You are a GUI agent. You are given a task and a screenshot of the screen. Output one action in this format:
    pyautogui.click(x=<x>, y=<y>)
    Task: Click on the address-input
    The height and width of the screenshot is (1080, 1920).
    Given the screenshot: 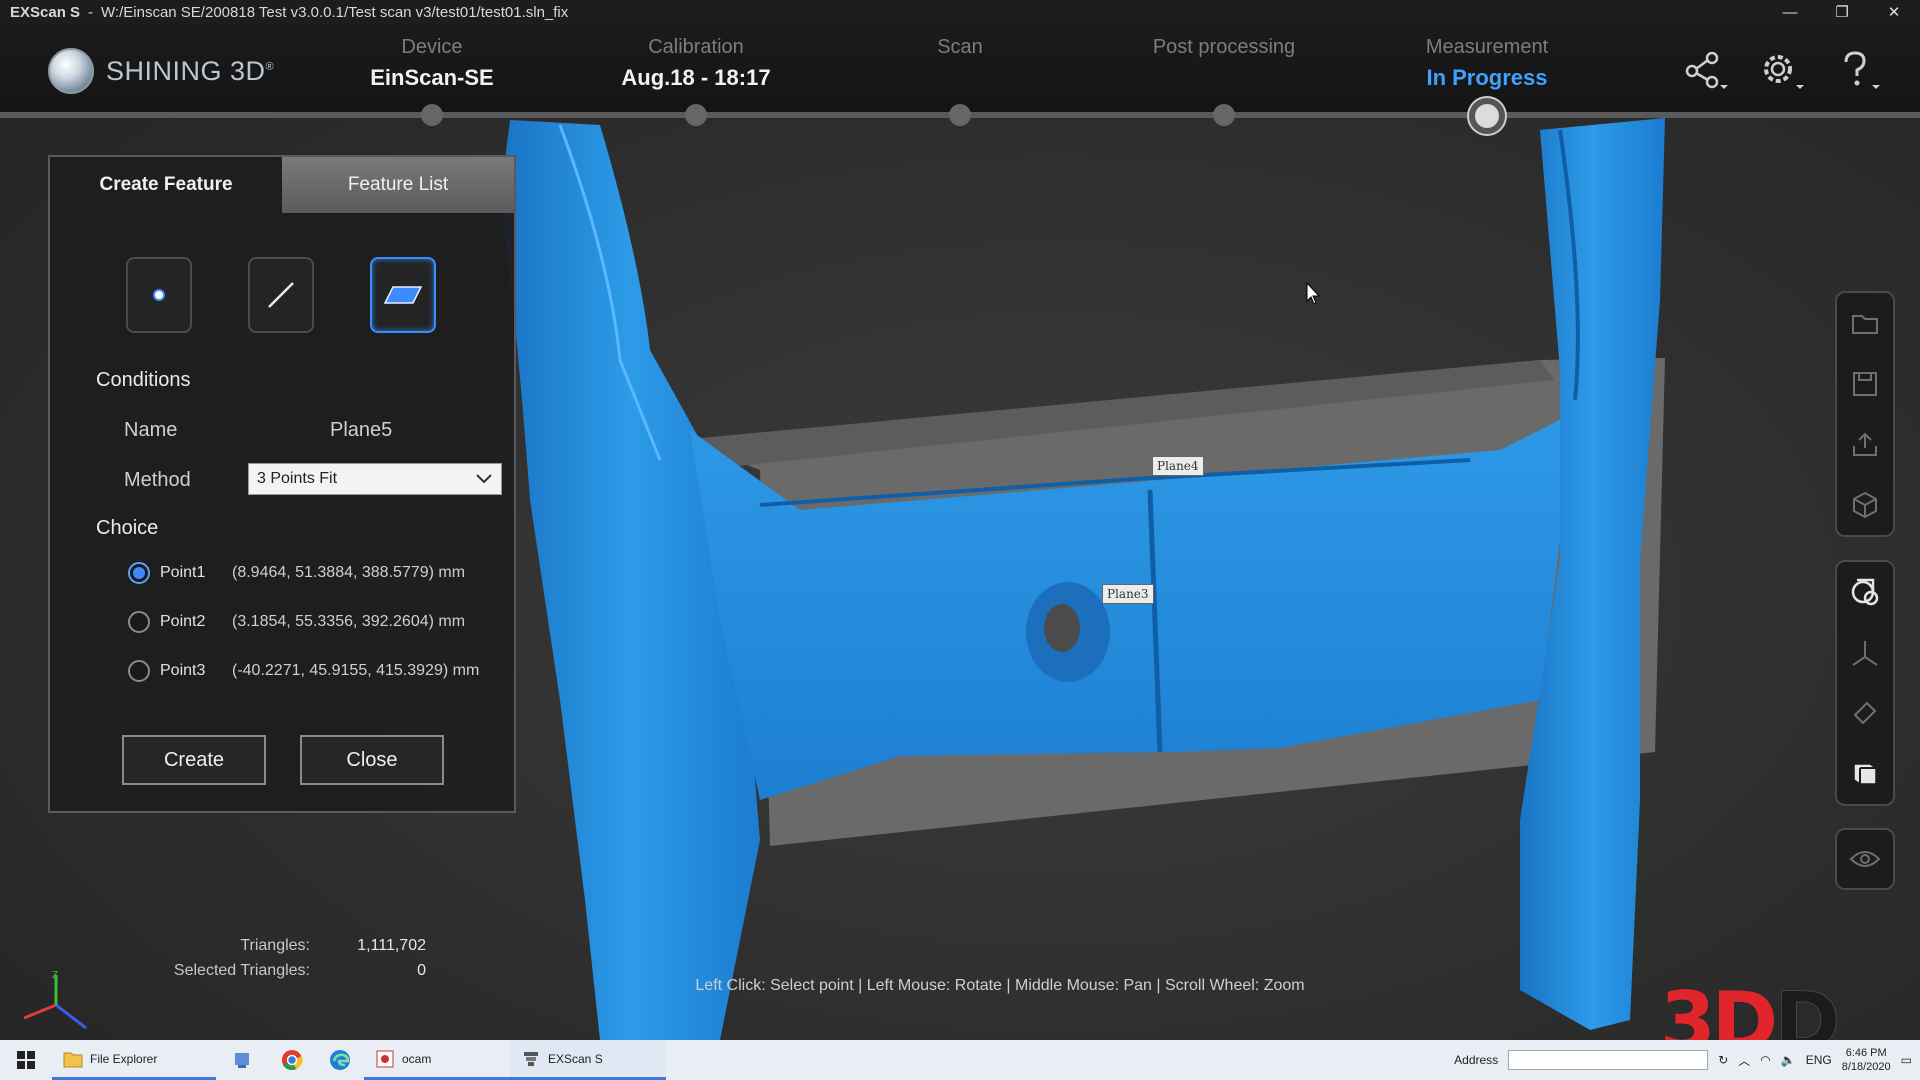 What is the action you would take?
    pyautogui.click(x=1608, y=1060)
    